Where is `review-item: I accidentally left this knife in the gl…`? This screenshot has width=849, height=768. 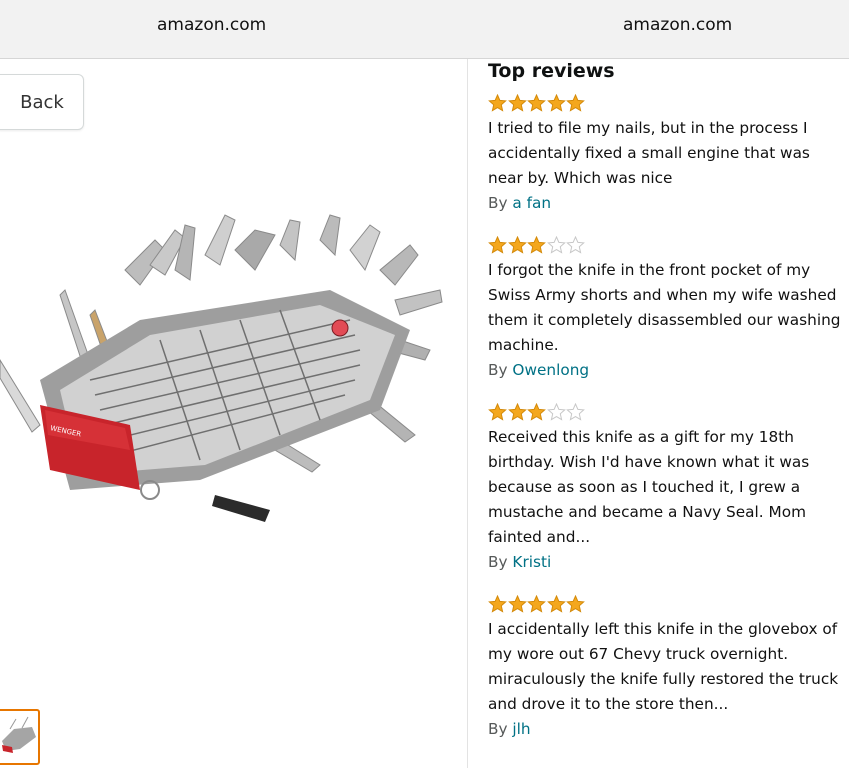 review-item: I accidentally left this knife in the gl… is located at coordinates (667, 668).